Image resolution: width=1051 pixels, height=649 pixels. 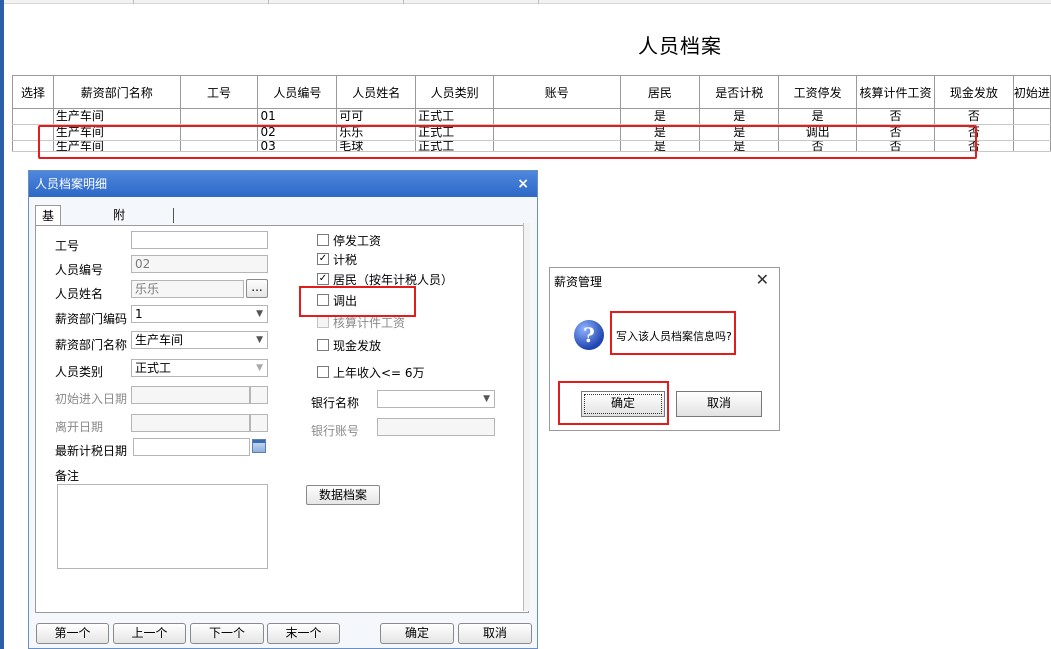 What do you see at coordinates (531, 146) in the screenshot?
I see `table-row: 生产车间 03 毛球 正式工 是 是 否 否 否` at bounding box center [531, 146].